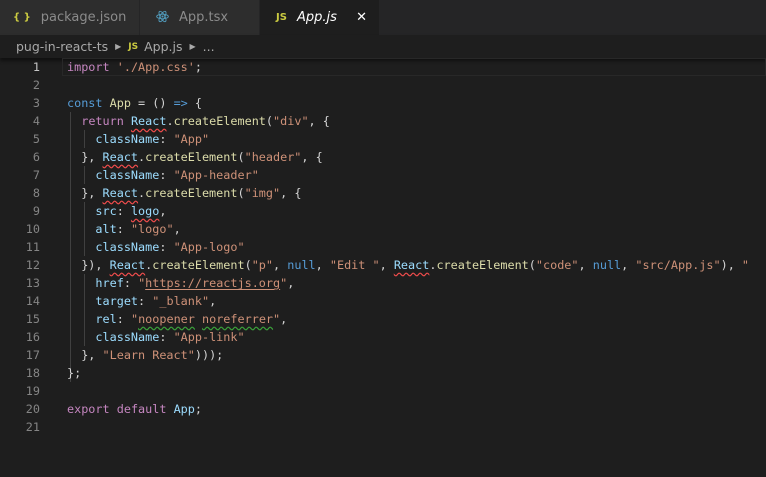  Describe the element at coordinates (32, 391) in the screenshot. I see `line-number: 19` at that location.